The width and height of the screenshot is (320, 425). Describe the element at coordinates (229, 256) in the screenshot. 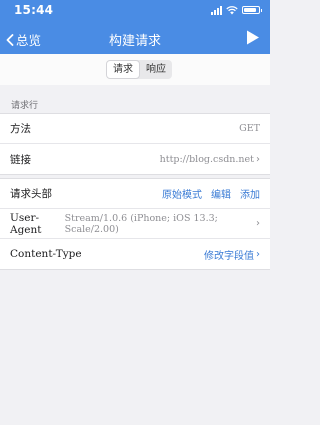

I see `header-value: 修改字段值` at that location.